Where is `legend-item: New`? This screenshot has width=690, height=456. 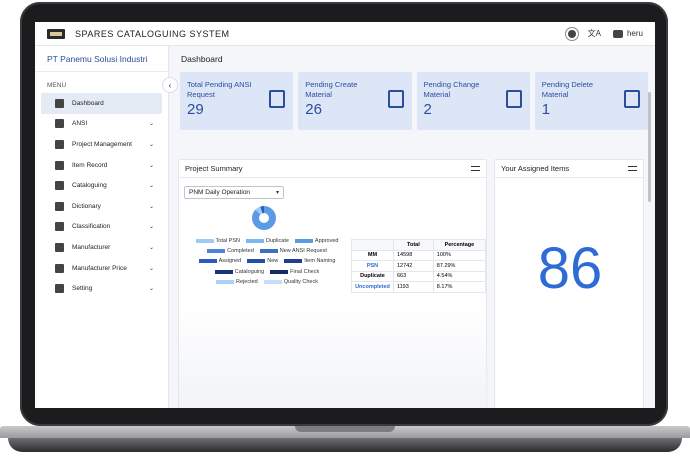
legend-item: New is located at coordinates (262, 261).